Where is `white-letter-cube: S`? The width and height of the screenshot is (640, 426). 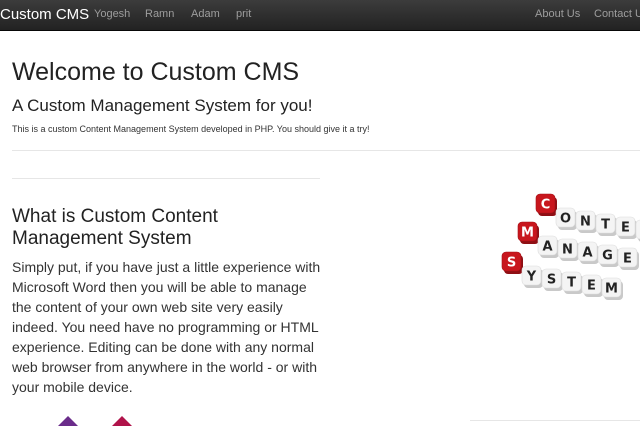 white-letter-cube: S is located at coordinates (552, 279).